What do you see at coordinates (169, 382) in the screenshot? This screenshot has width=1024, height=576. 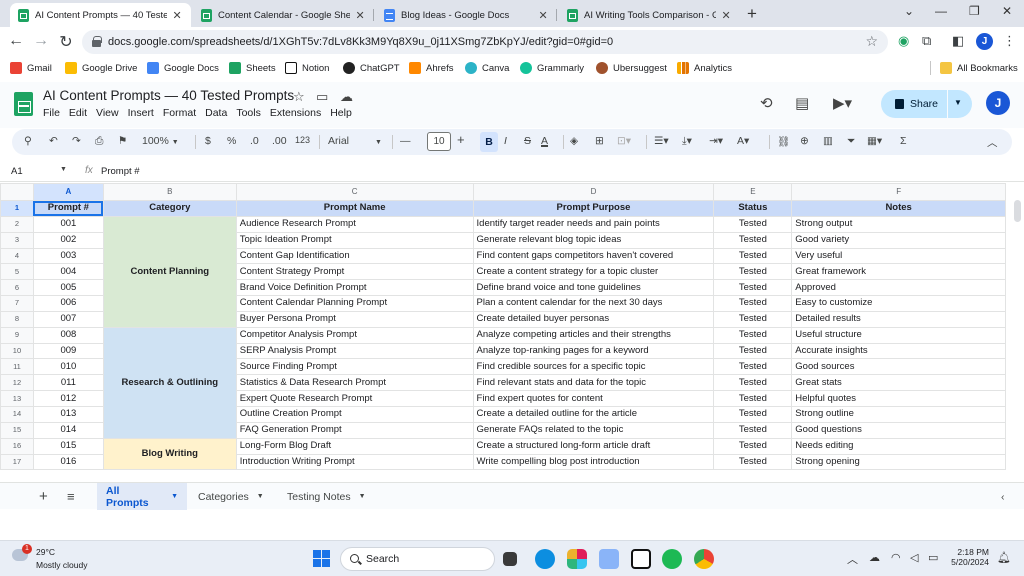 I see `cell-category: Research & Outlining` at bounding box center [169, 382].